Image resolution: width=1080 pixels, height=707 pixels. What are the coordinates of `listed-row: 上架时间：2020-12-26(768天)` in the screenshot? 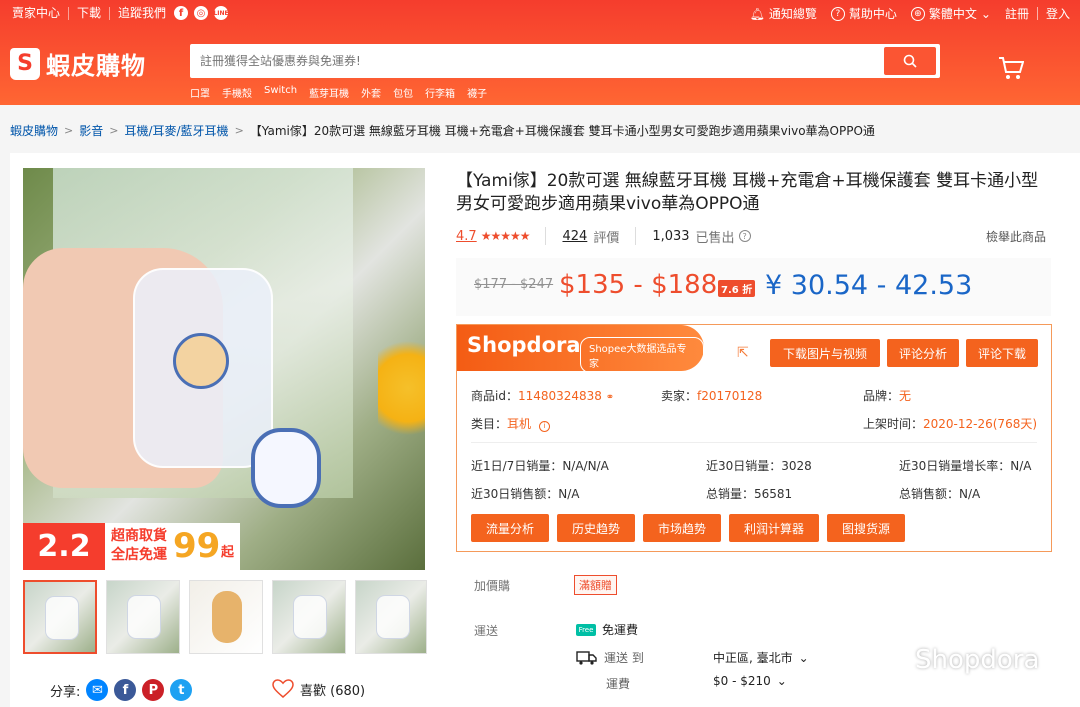 It's located at (950, 424).